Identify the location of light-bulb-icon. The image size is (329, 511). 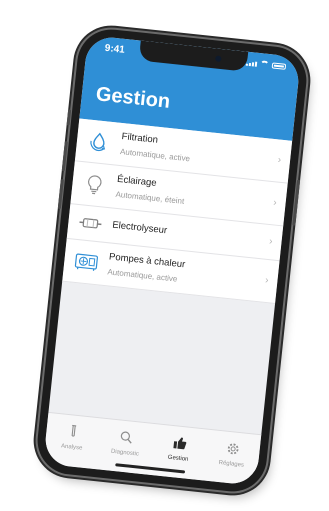
(94, 184).